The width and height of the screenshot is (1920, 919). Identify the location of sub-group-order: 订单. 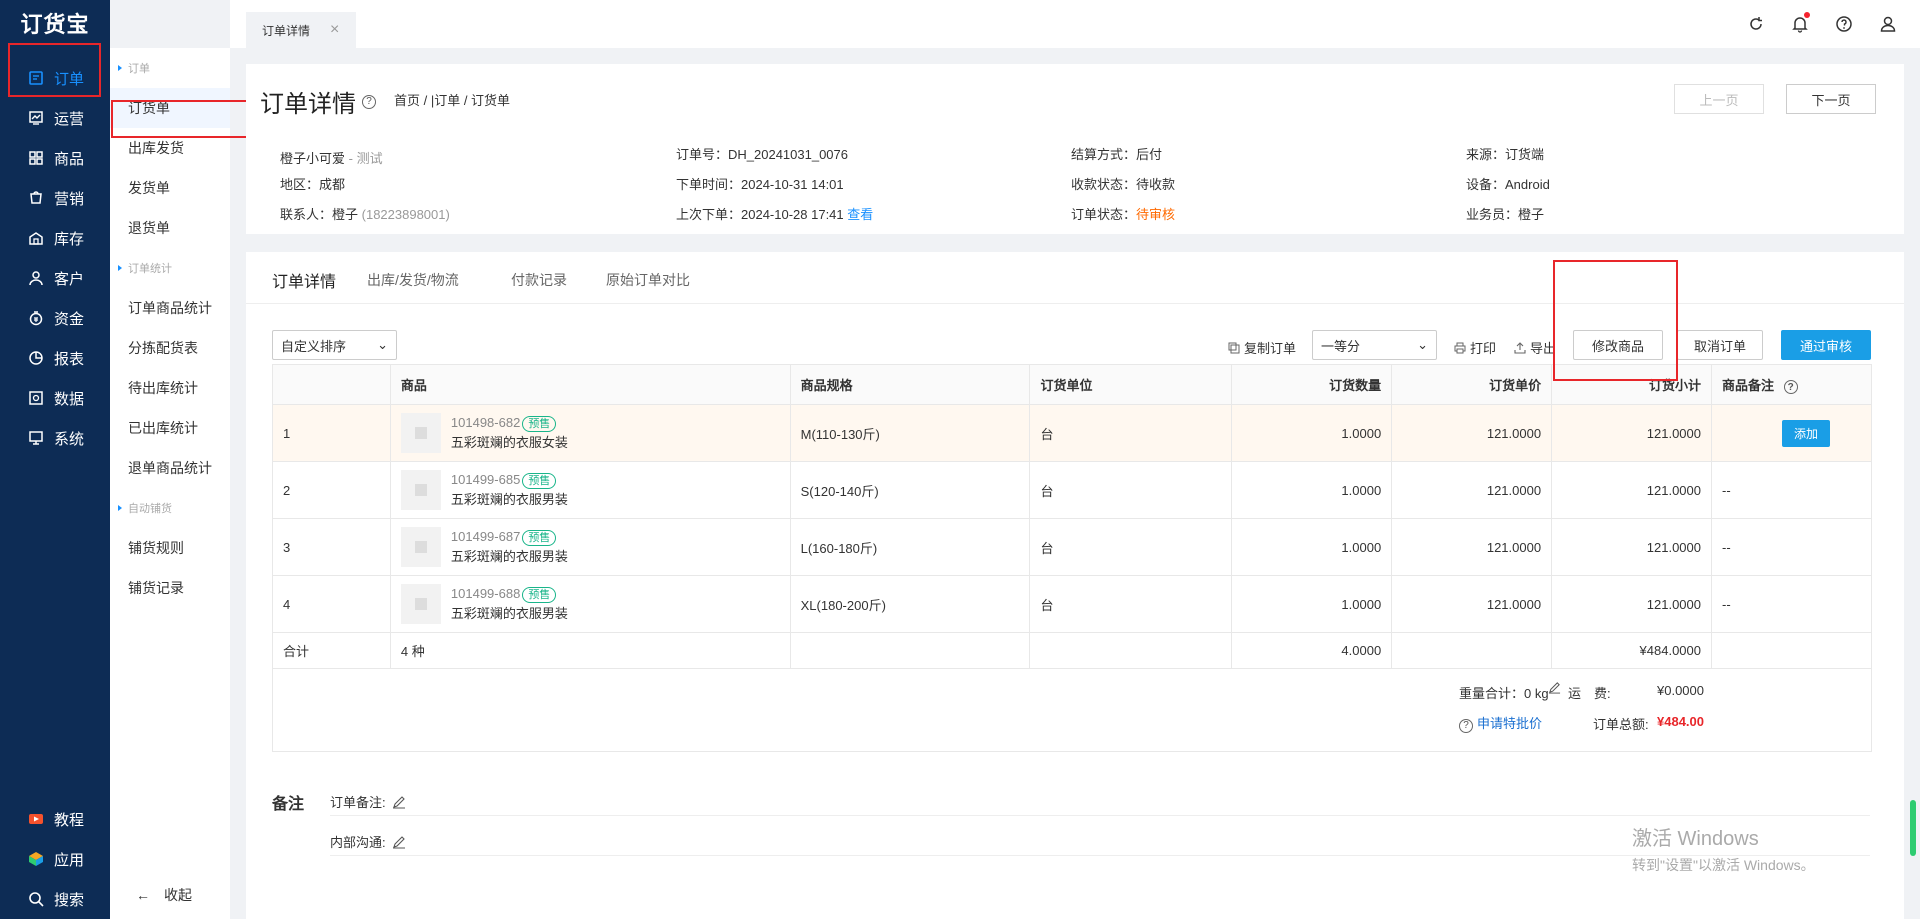
(170, 68).